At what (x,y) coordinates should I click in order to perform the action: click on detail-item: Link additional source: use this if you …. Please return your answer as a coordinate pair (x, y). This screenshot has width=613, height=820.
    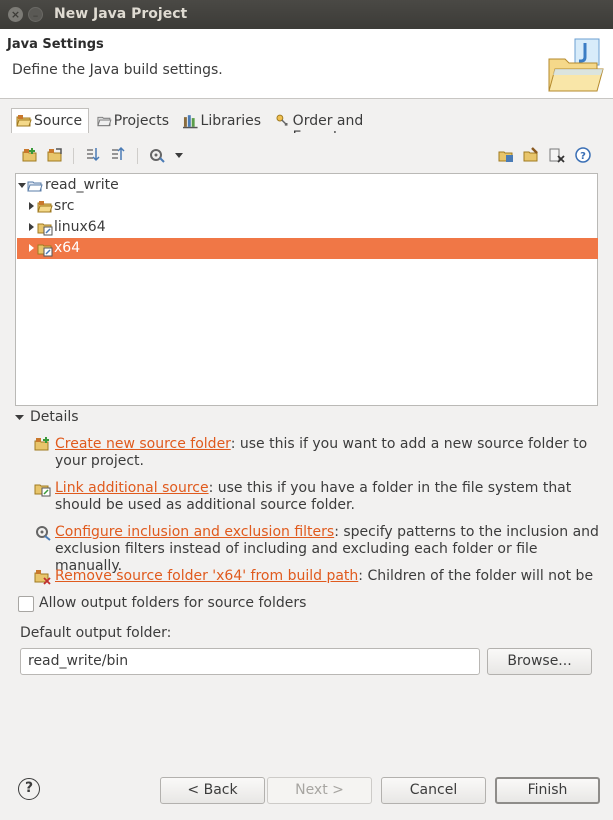
    Looking at the image, I should click on (327, 497).